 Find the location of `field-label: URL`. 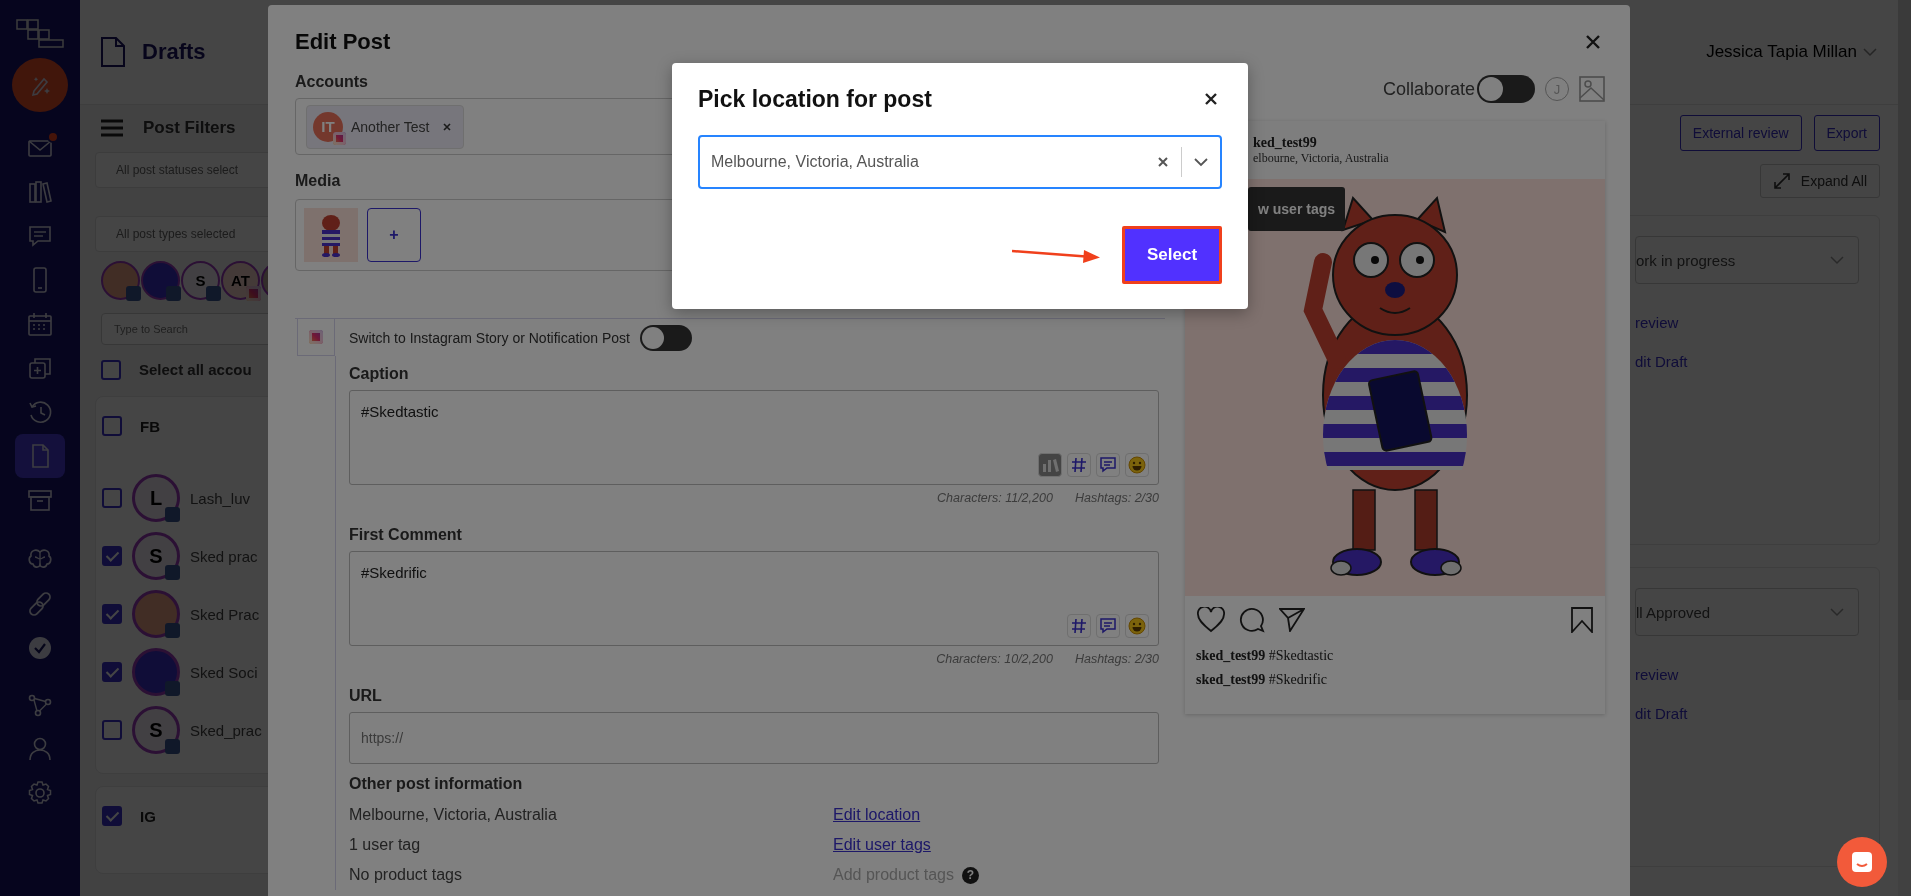

field-label: URL is located at coordinates (366, 696).